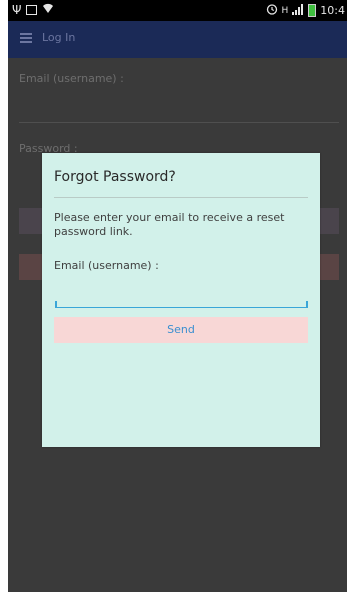 This screenshot has height=592, width=347. I want to click on alarm-icon, so click(272, 10).